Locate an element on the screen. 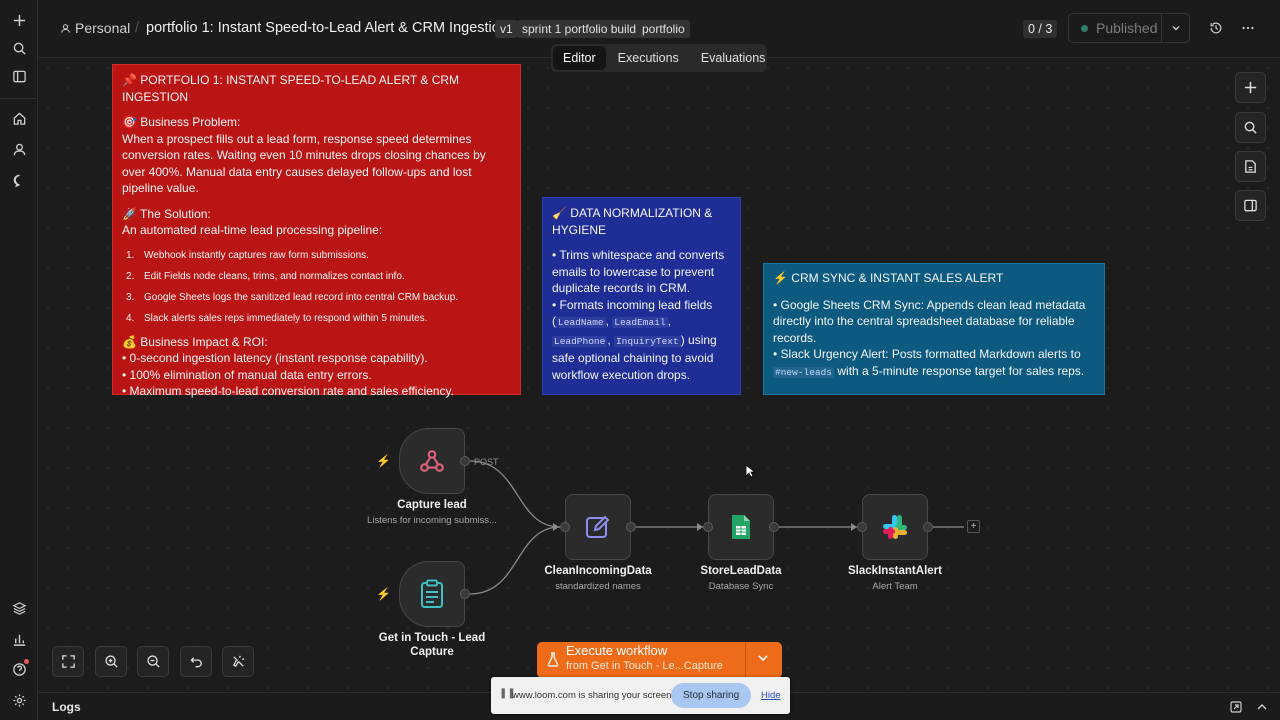 The width and height of the screenshot is (1280, 720). fit-view-button is located at coordinates (68, 661).